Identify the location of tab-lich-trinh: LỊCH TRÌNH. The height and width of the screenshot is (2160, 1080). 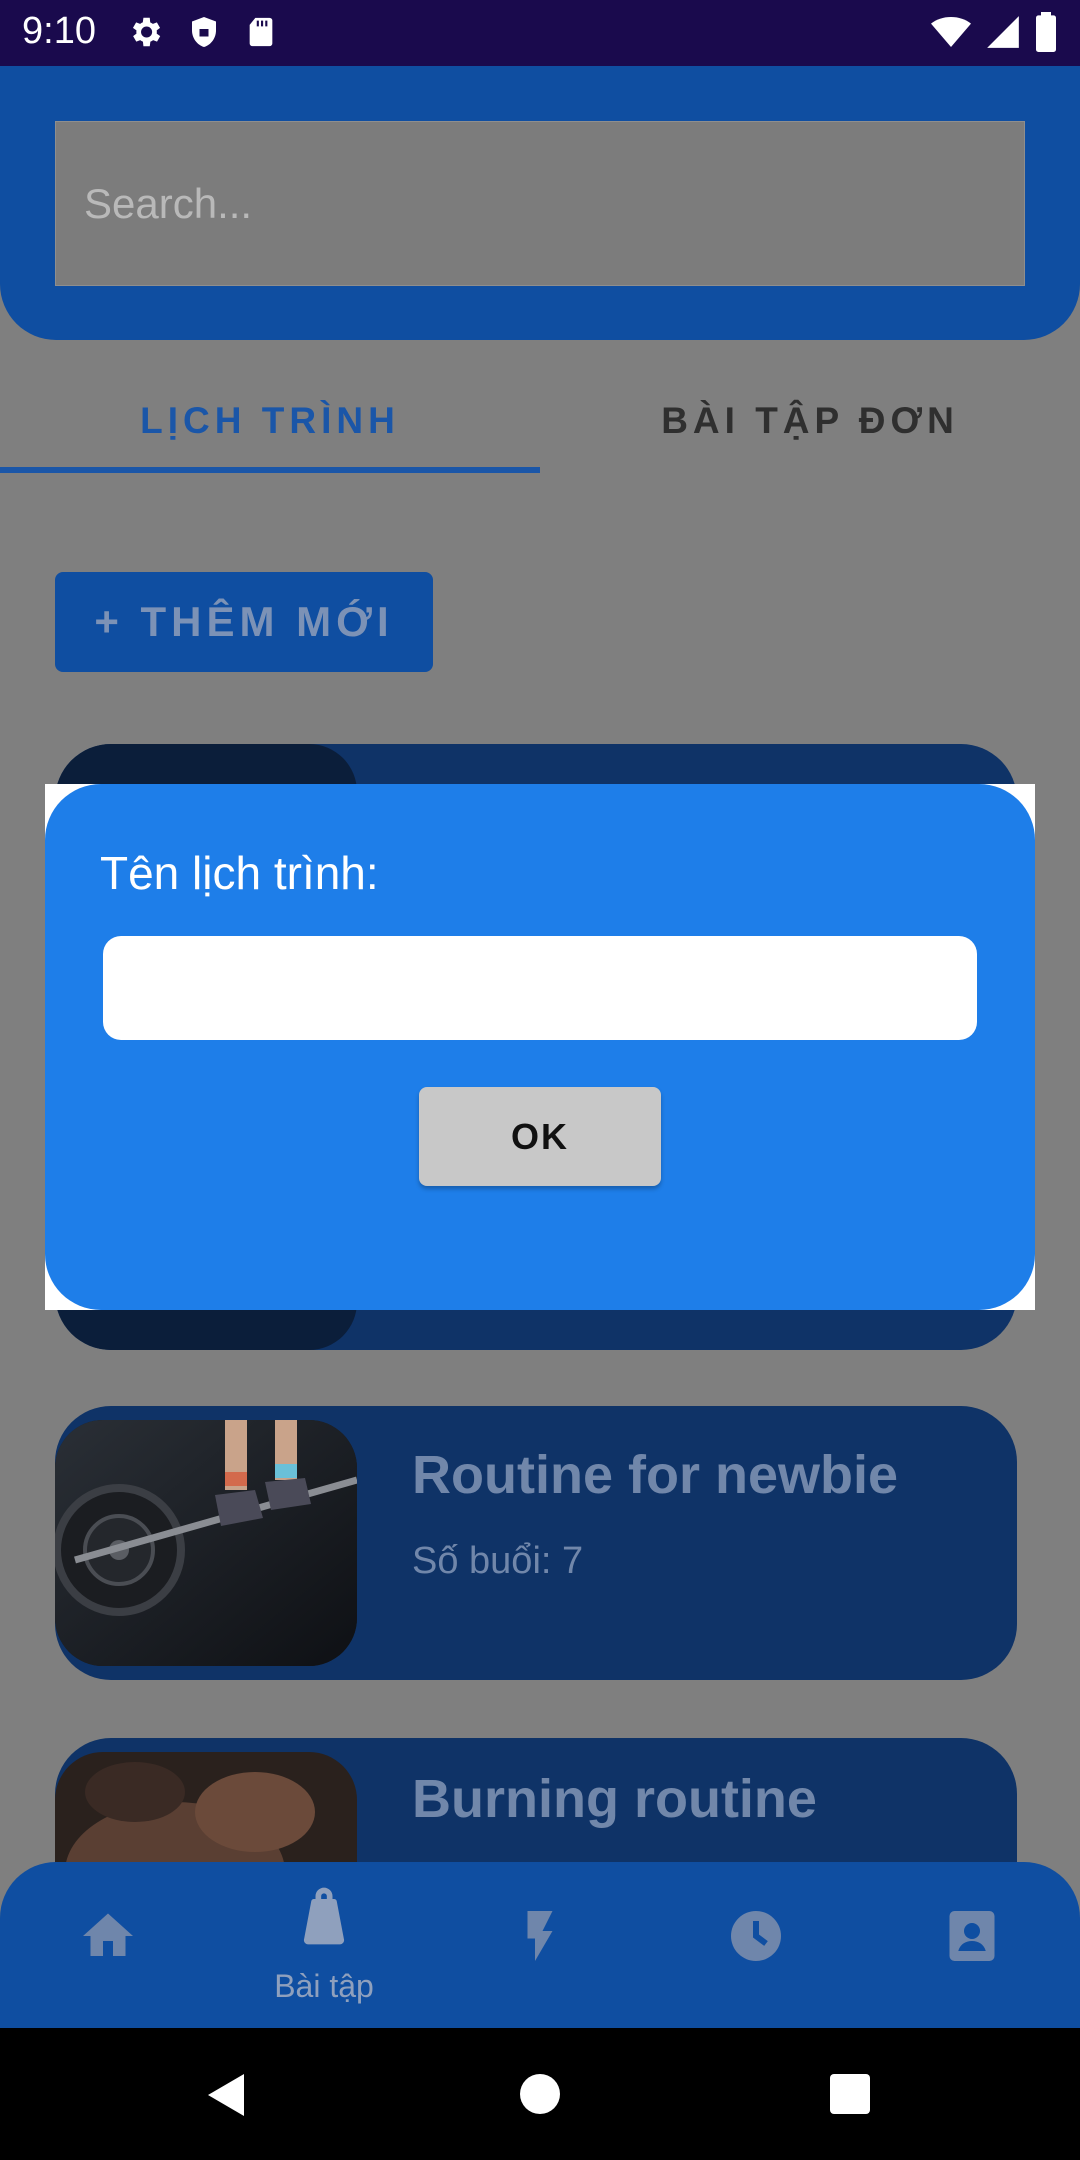
(270, 421).